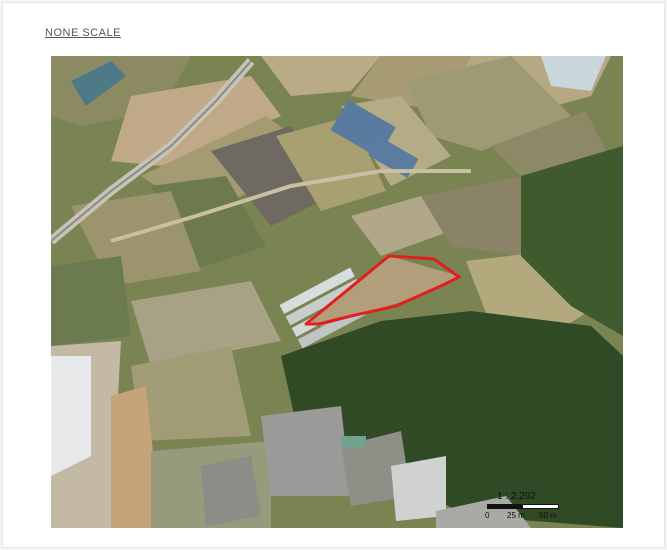 This screenshot has height=550, width=667. Describe the element at coordinates (83, 33) in the screenshot. I see `scale-note: NONE SCALE` at that location.